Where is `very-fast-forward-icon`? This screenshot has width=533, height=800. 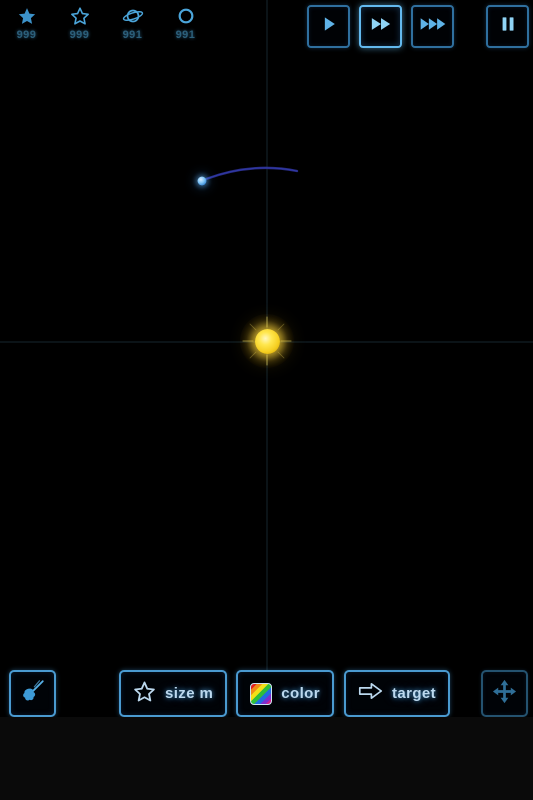
very-fast-forward-icon is located at coordinates (433, 26).